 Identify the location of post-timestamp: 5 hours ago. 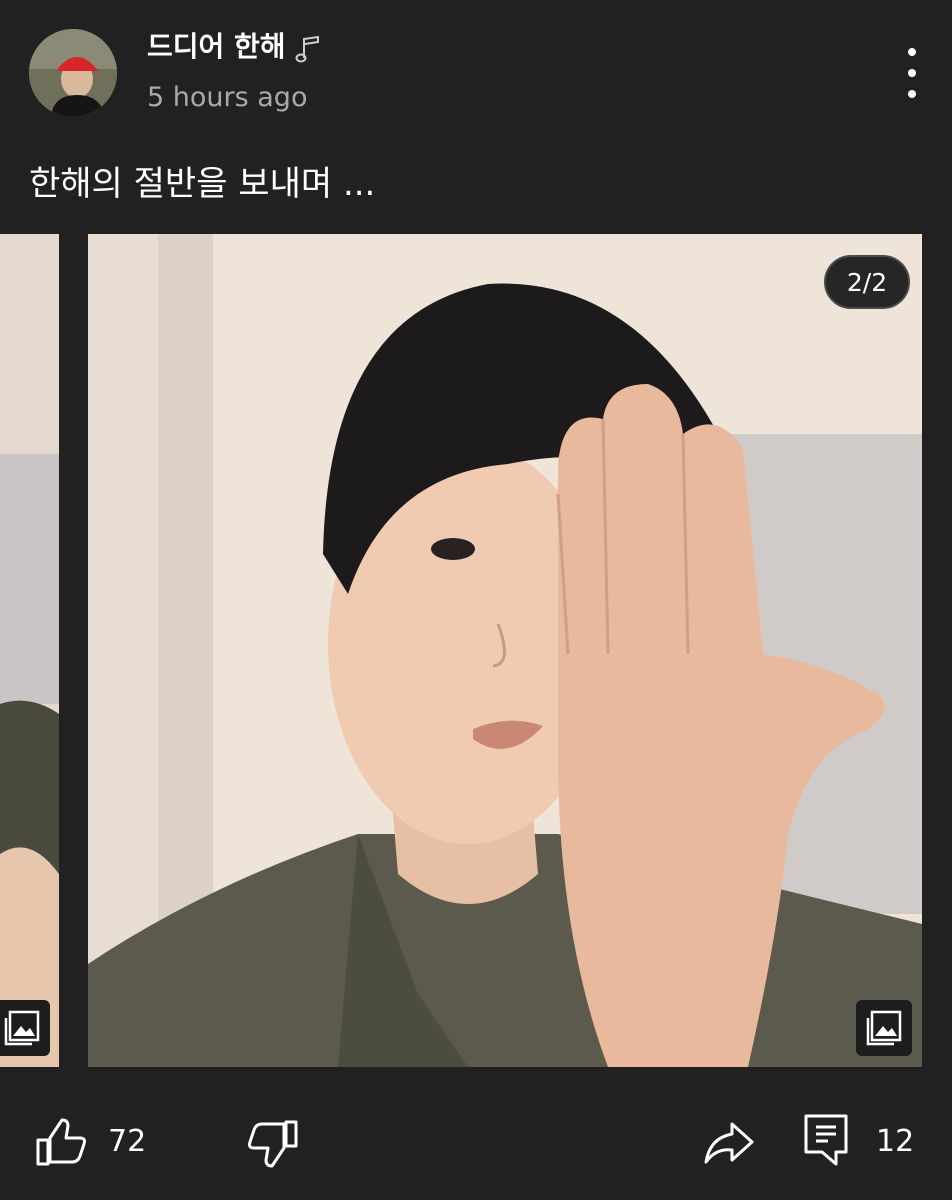
(227, 97).